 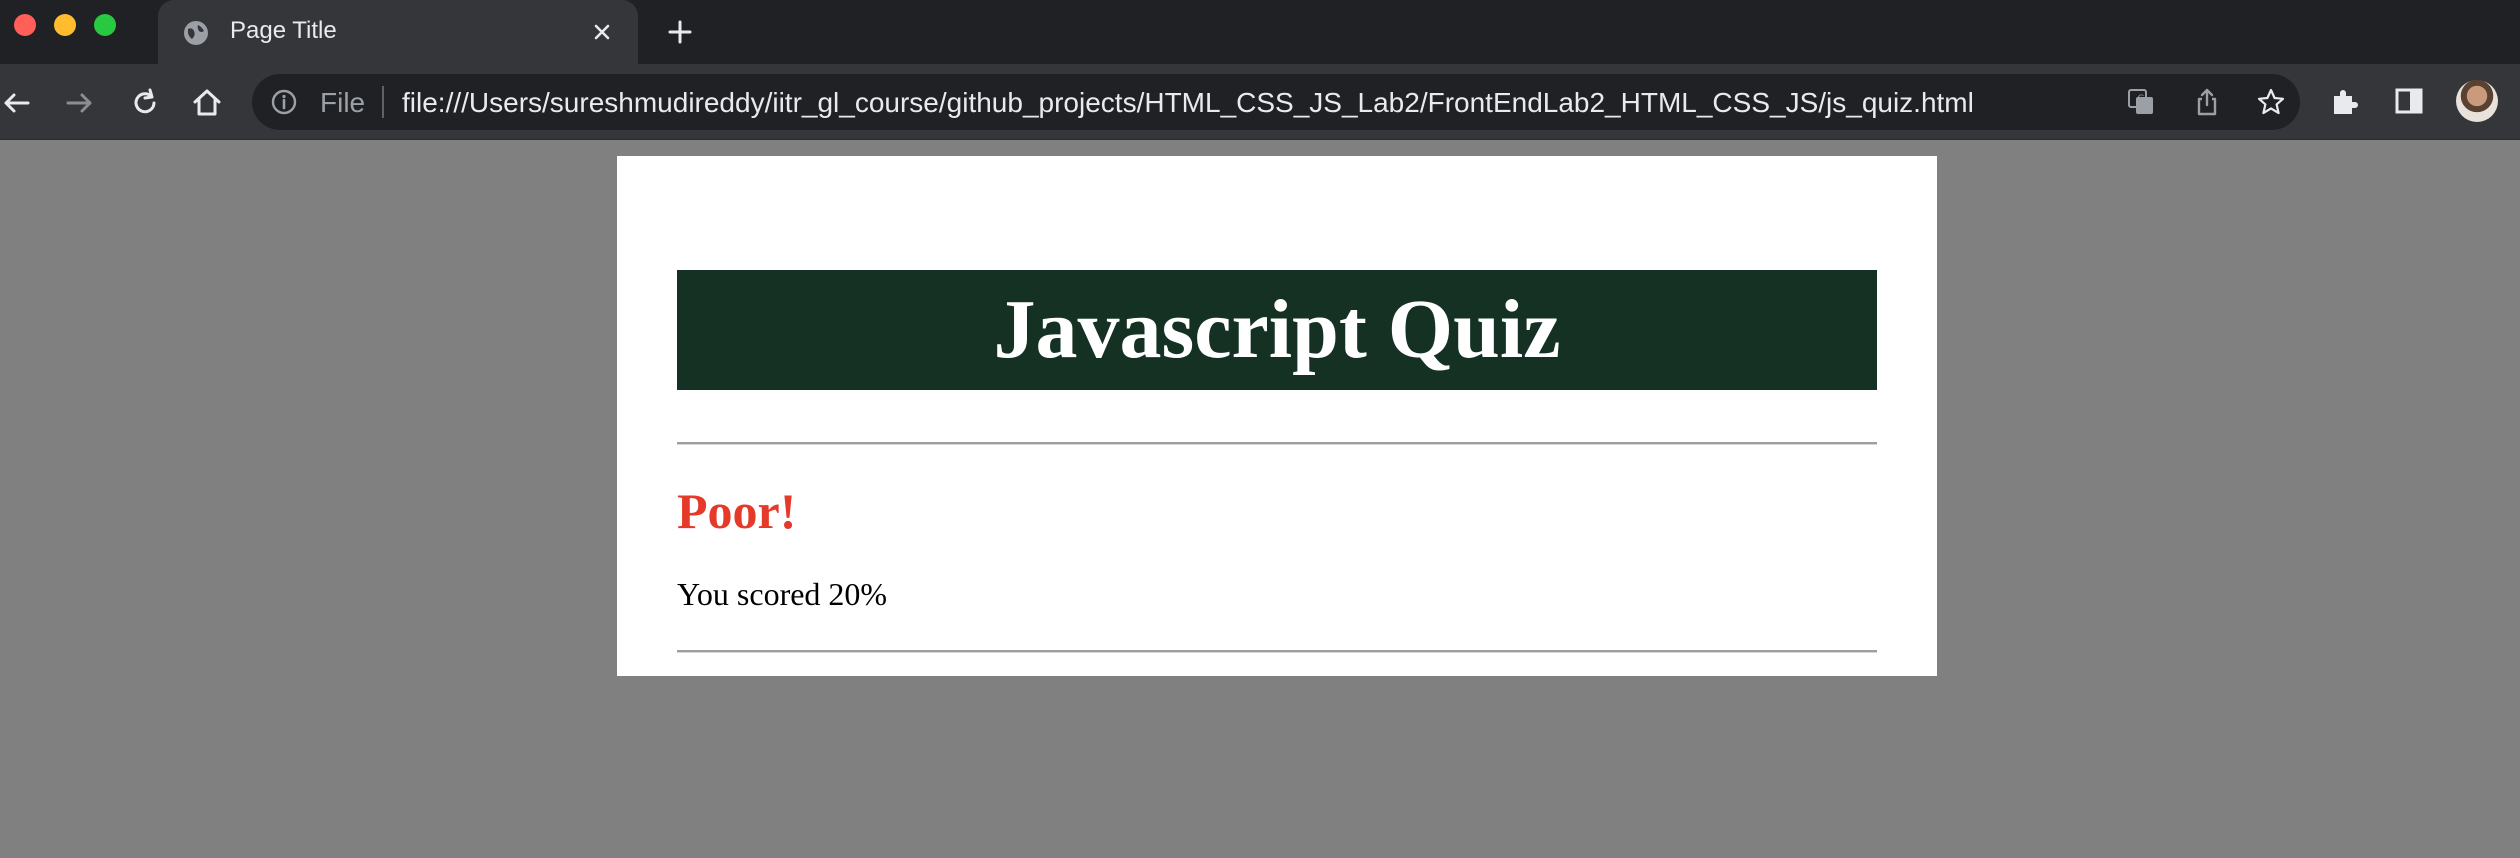 I want to click on bookmark-star-icon, so click(x=2271, y=102).